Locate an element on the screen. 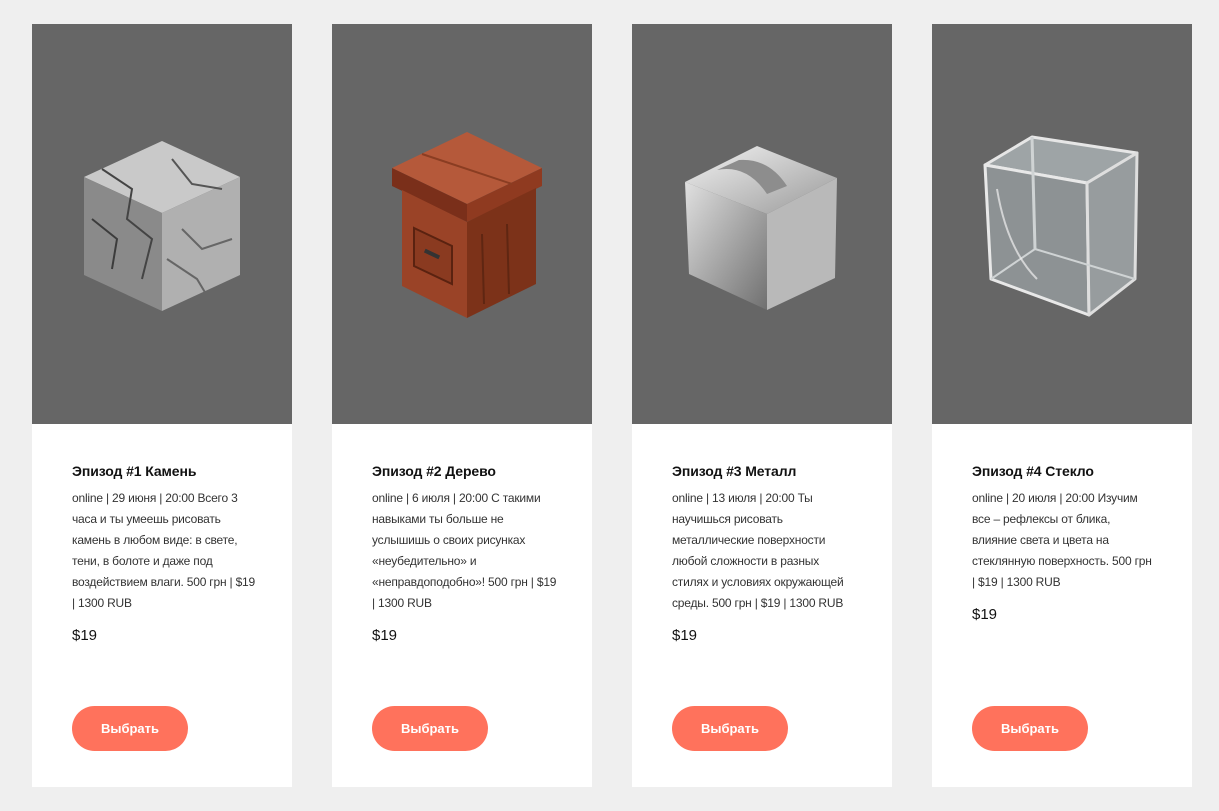 Image resolution: width=1219 pixels, height=811 pixels. stone-cube-icon is located at coordinates (162, 226).